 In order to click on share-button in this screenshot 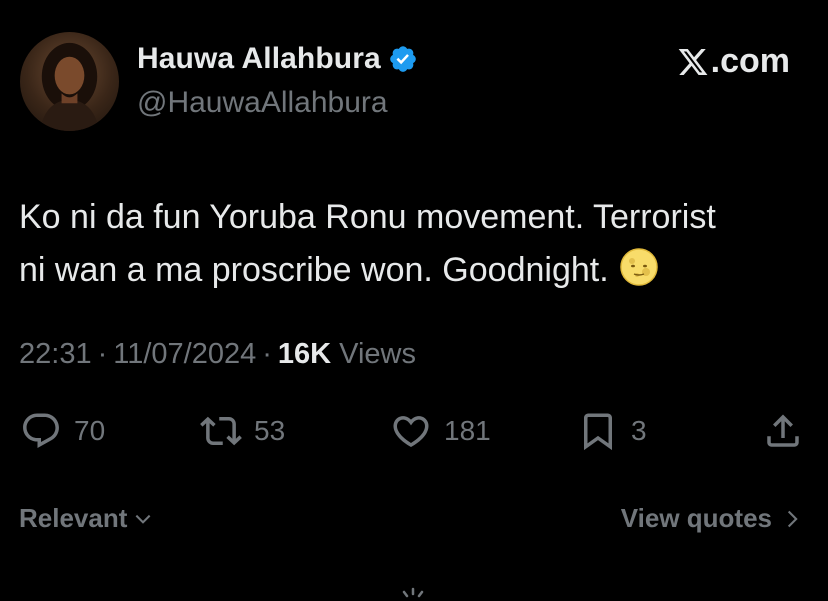, I will do `click(783, 431)`.